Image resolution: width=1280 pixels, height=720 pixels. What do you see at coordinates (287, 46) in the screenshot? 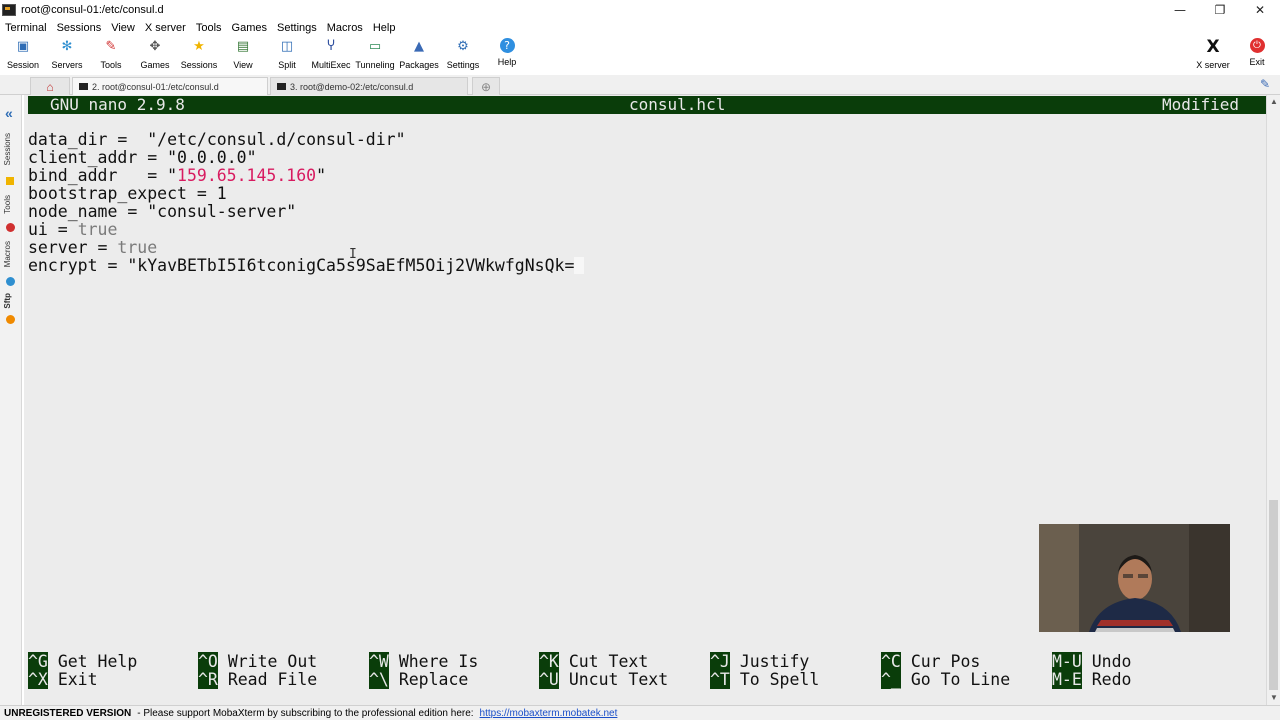
I see `split-icon: ◫` at bounding box center [287, 46].